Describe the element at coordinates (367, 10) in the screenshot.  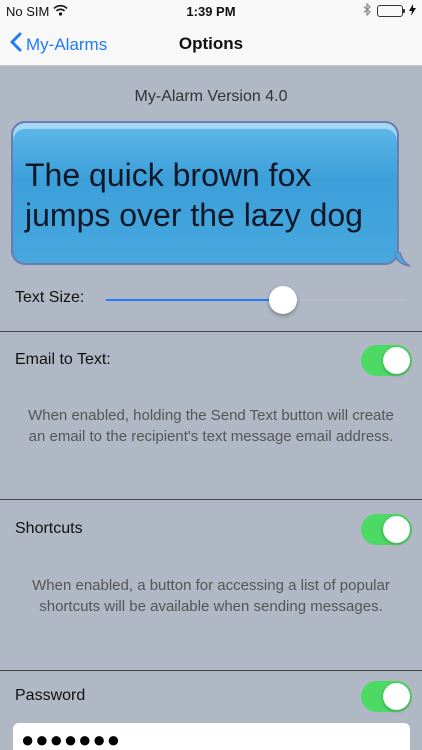
I see `bluetooth-icon` at that location.